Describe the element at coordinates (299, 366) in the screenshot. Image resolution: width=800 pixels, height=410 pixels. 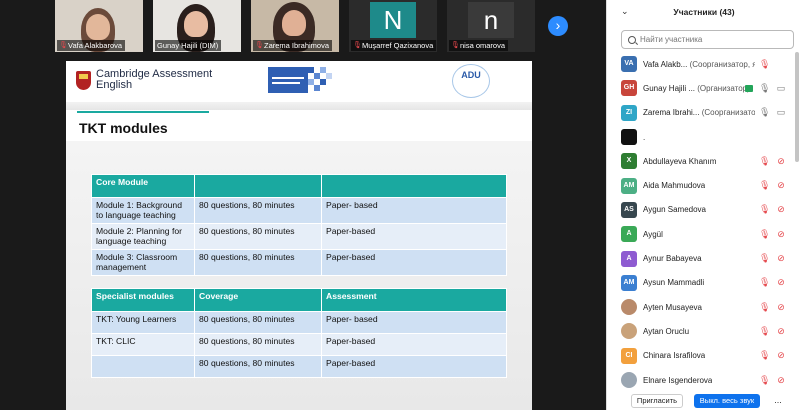
I see `table-row: 80 questions, 80 minutes Paper-based` at that location.